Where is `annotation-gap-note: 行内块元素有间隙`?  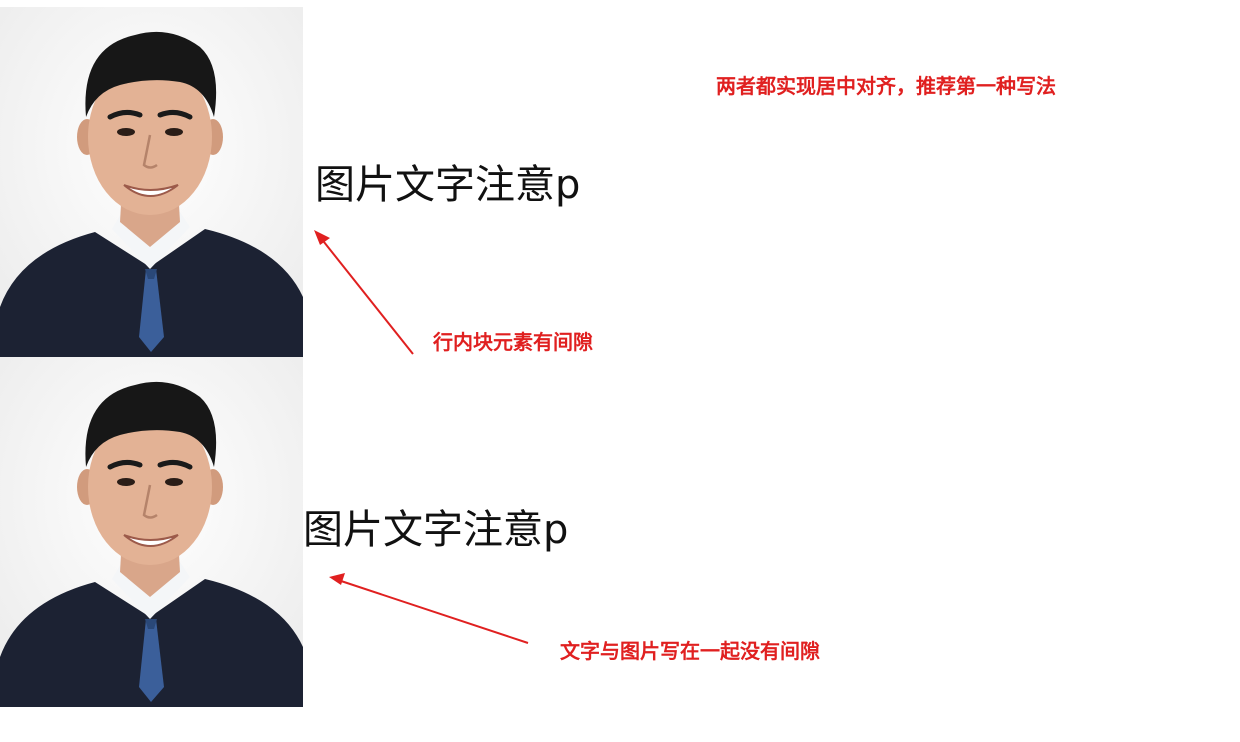 annotation-gap-note: 行内块元素有间隙 is located at coordinates (513, 342).